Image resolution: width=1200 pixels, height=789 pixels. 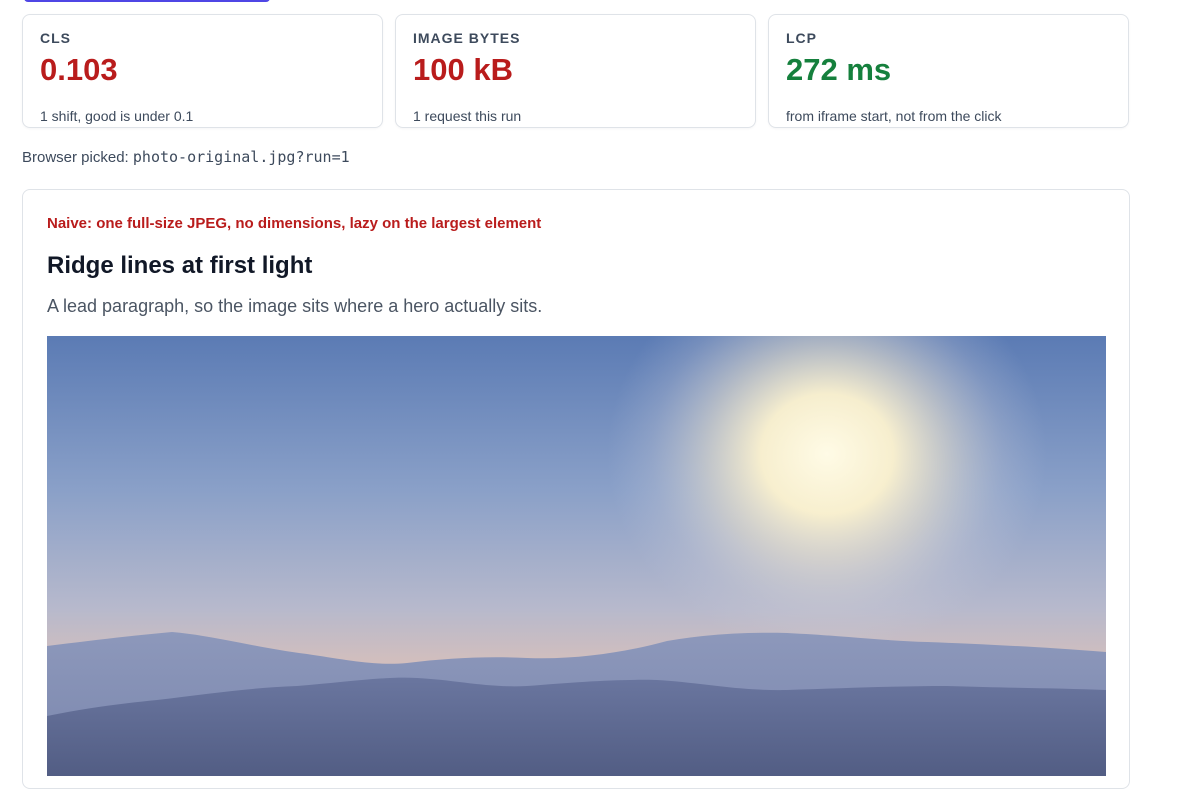 What do you see at coordinates (180, 265) in the screenshot?
I see `article-title: Ridge lines at first light` at bounding box center [180, 265].